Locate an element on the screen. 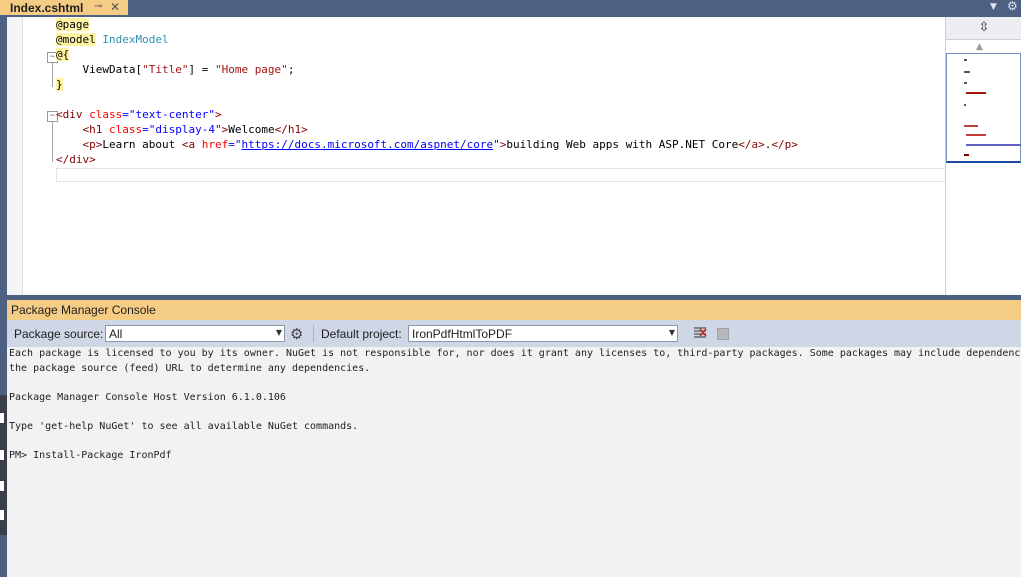 The height and width of the screenshot is (577, 1021). code-token: "Title" is located at coordinates (165, 69).